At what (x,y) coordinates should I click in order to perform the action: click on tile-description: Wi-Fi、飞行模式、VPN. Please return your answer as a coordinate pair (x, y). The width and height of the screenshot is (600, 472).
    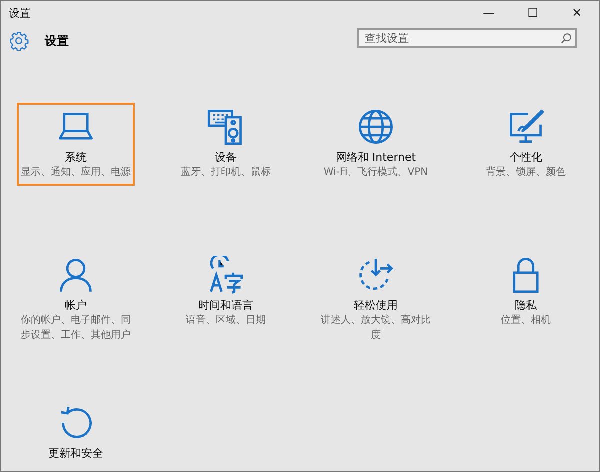
    Looking at the image, I should click on (376, 173).